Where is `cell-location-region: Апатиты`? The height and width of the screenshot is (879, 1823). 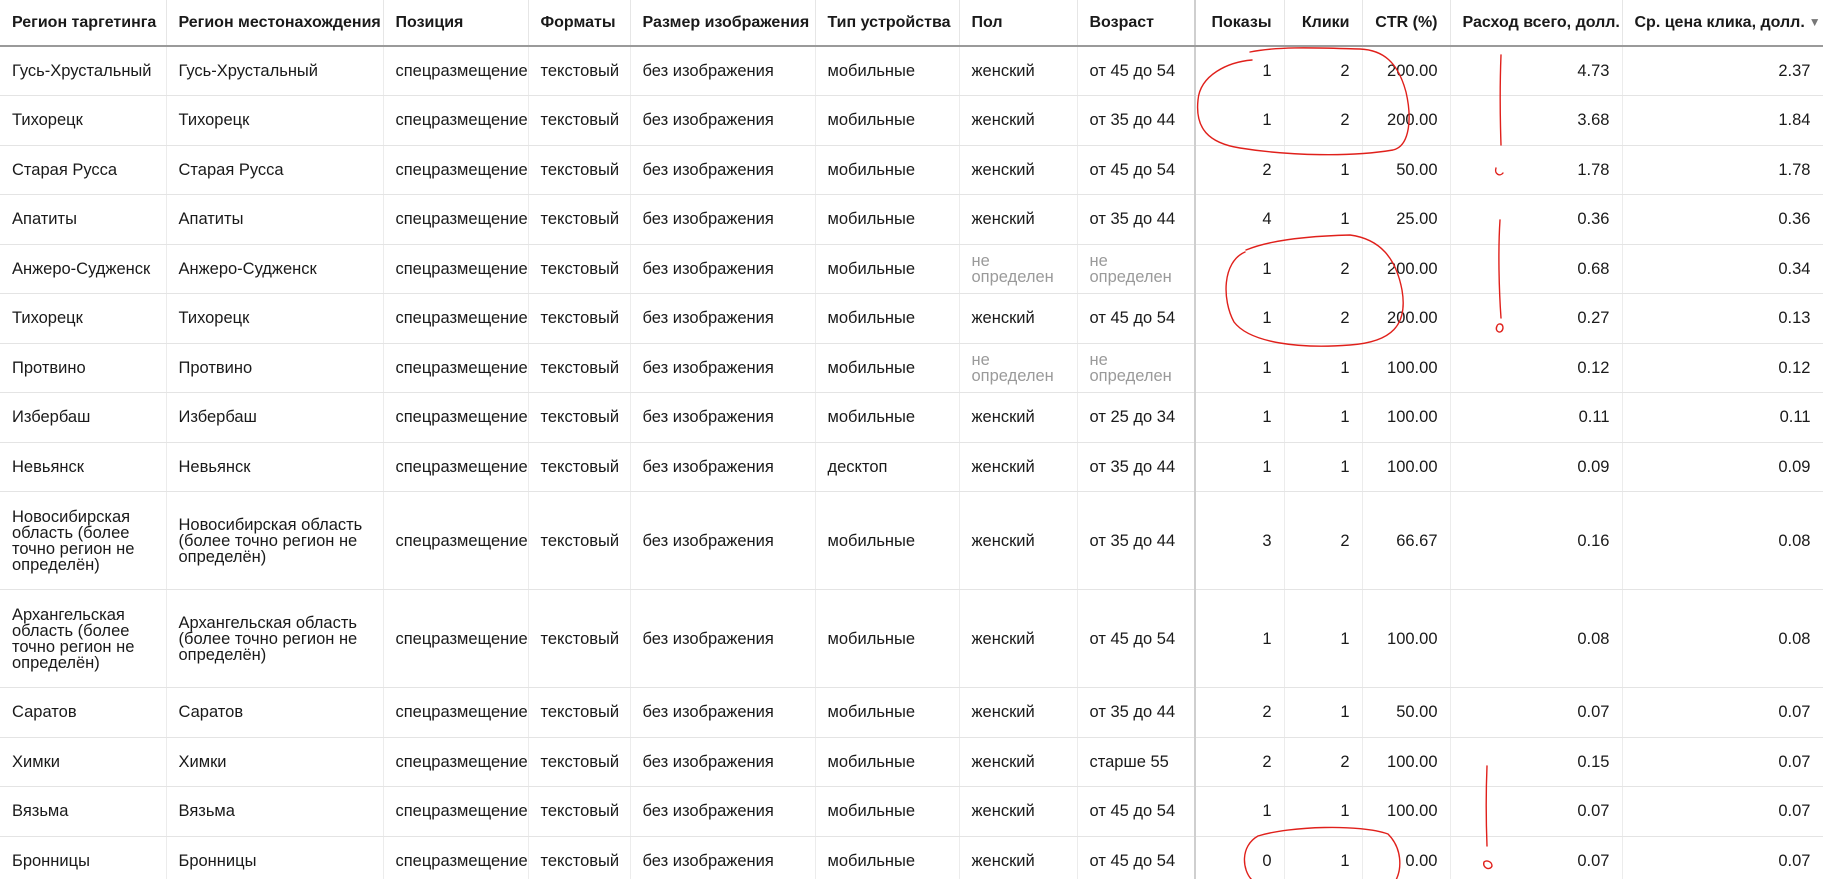
cell-location-region: Апатиты is located at coordinates (275, 219).